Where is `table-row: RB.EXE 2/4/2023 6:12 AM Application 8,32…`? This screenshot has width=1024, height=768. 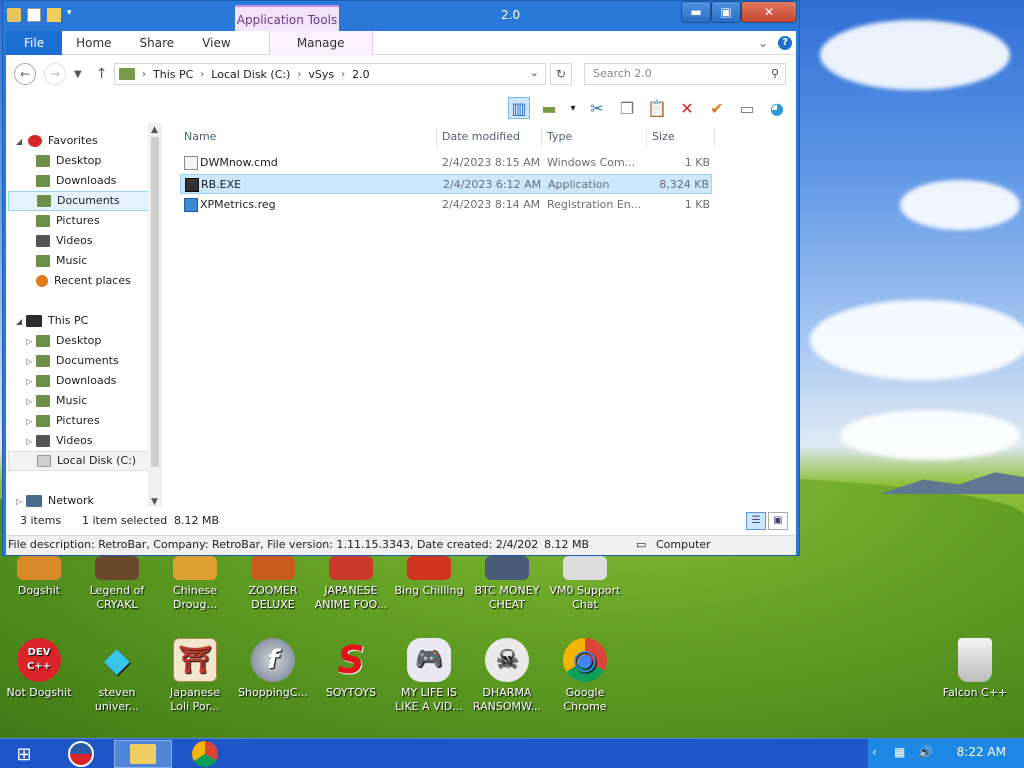
table-row: RB.EXE 2/4/2023 6:12 AM Application 8,32… is located at coordinates (446, 184).